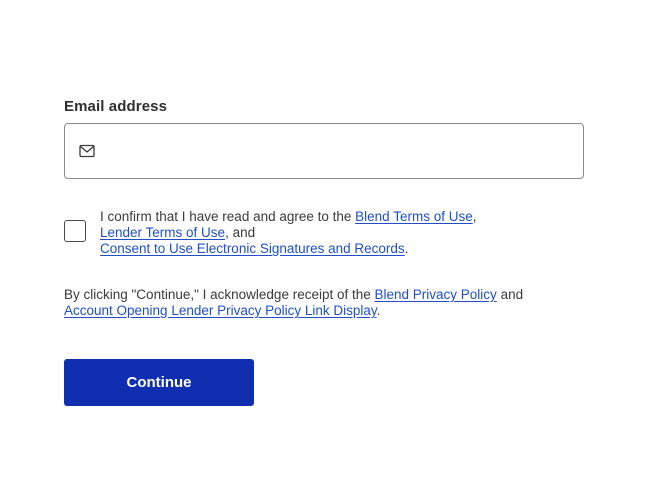  I want to click on email-label: Email address, so click(116, 106).